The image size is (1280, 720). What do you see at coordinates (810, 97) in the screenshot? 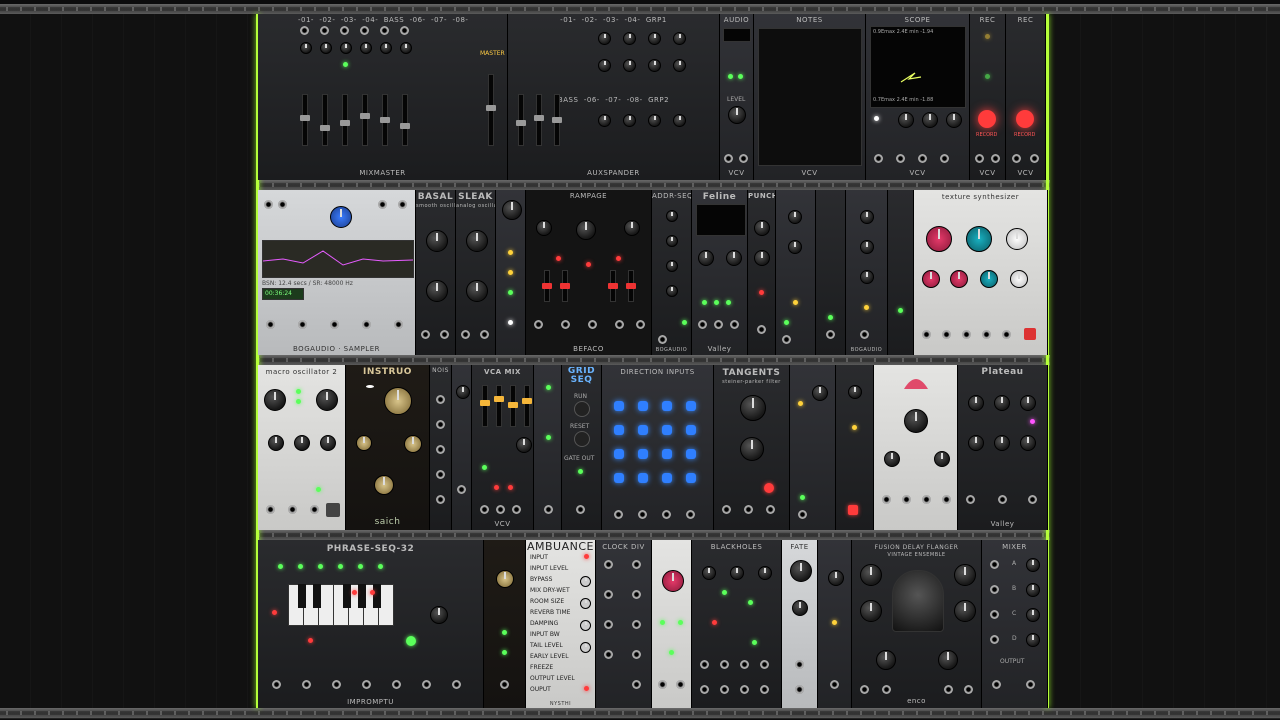
I see `notes-text-area` at bounding box center [810, 97].